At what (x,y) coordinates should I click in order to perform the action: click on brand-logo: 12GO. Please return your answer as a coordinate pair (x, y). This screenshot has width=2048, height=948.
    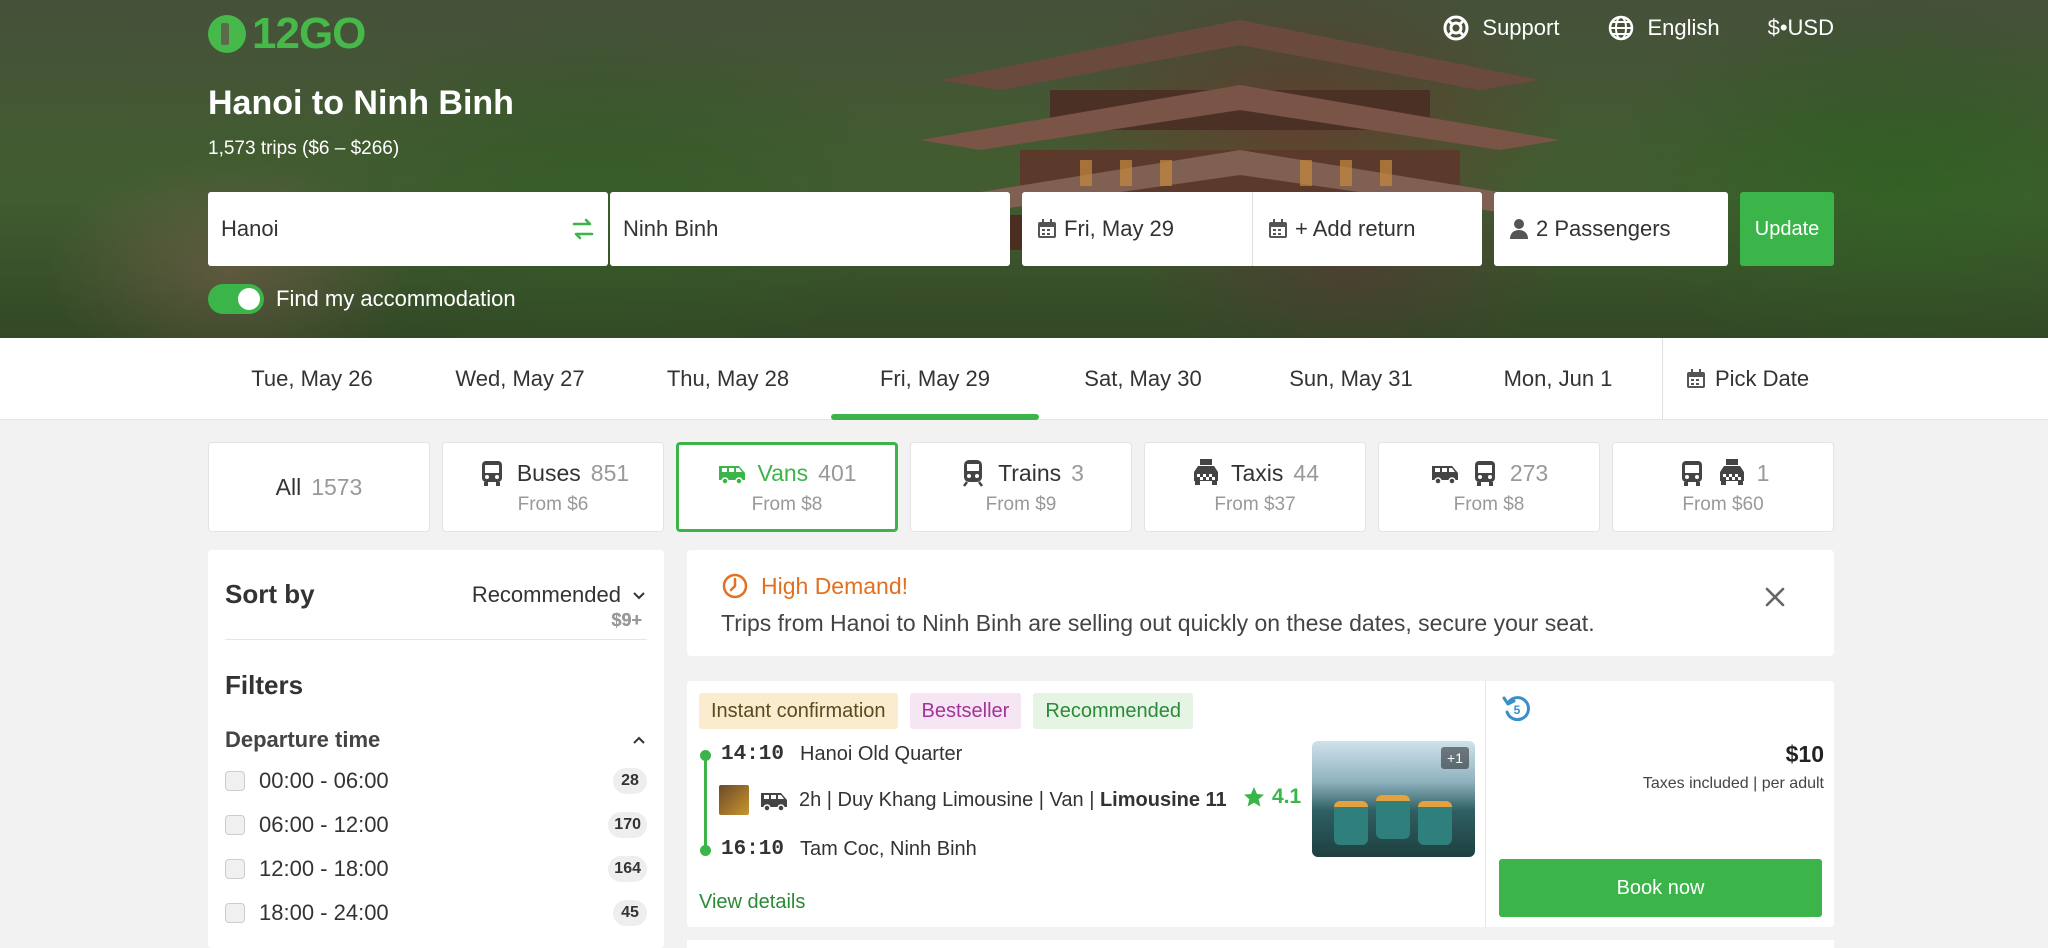
    Looking at the image, I should click on (287, 33).